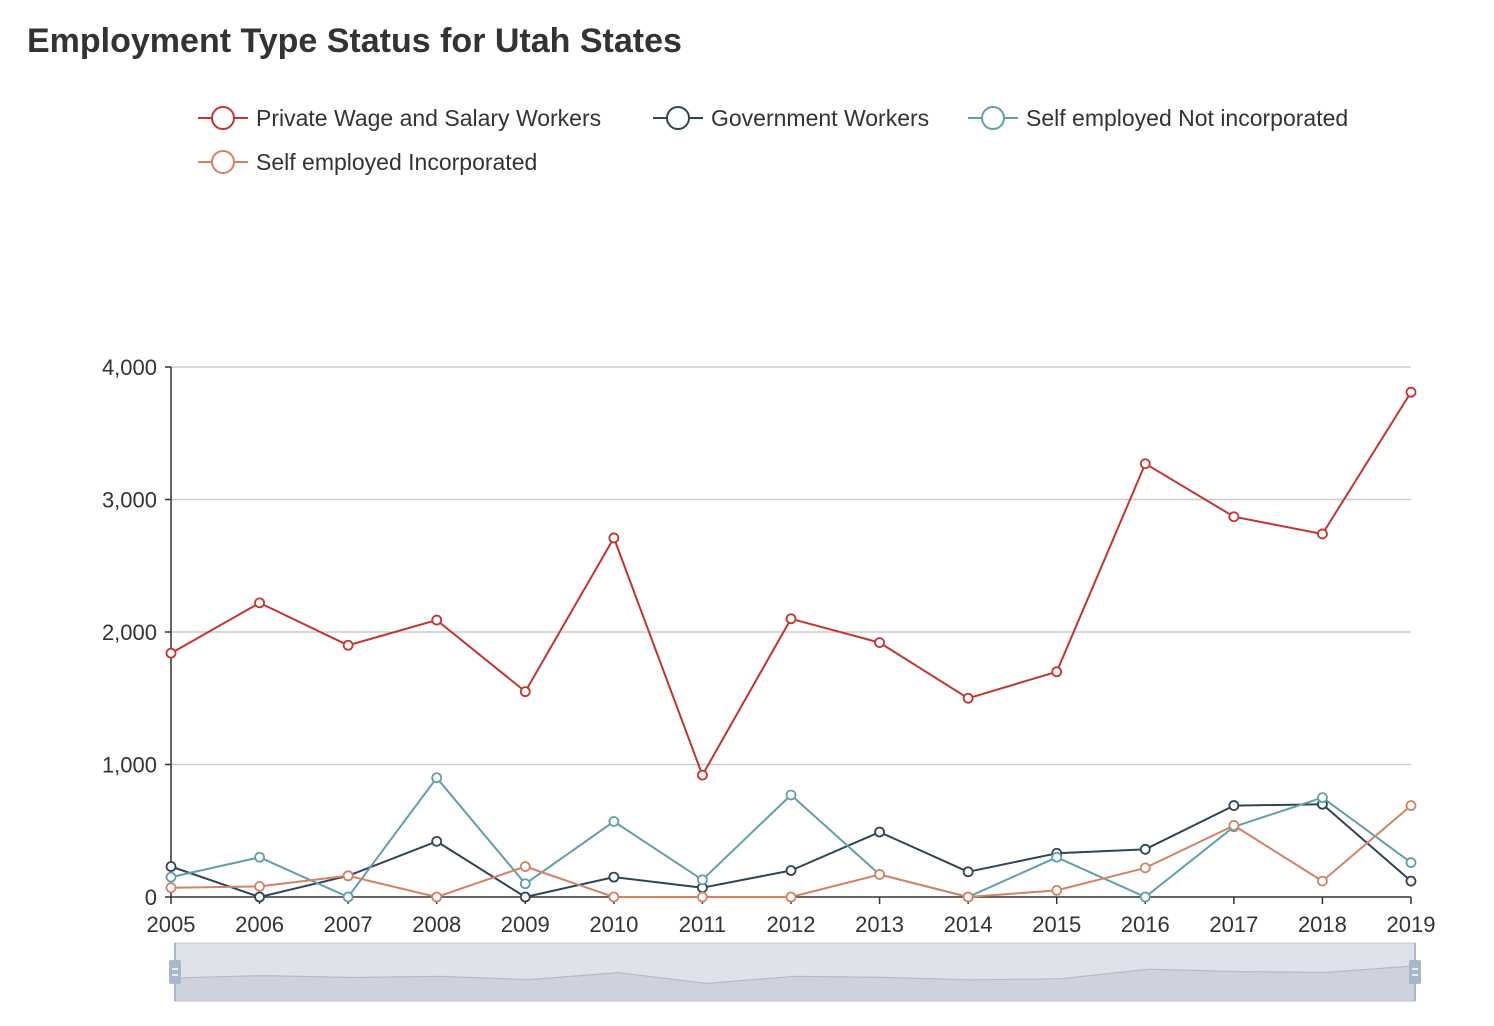 The height and width of the screenshot is (1026, 1494). Describe the element at coordinates (151, 897) in the screenshot. I see `y-tick-label: 0` at that location.